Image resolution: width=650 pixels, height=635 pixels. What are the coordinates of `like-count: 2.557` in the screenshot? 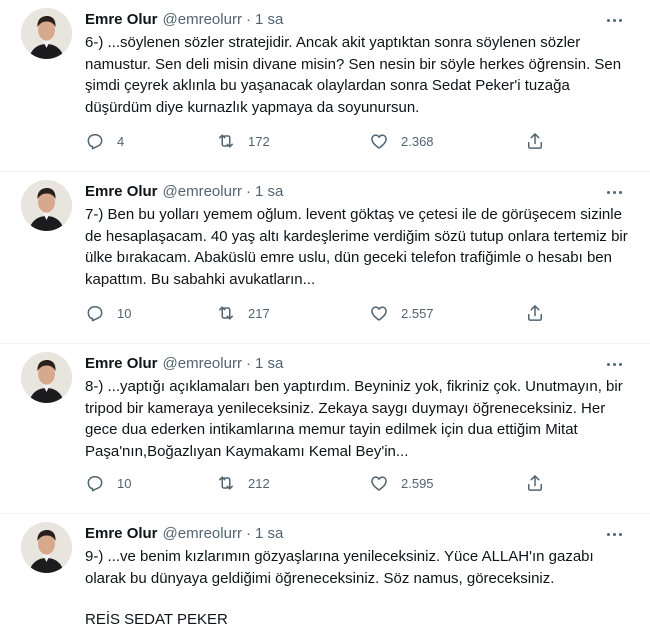 It's located at (417, 313).